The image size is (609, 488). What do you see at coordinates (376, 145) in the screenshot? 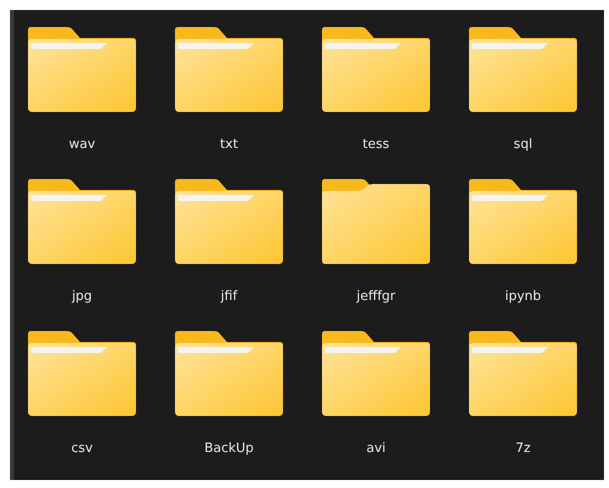
I see `folder-name: tess` at bounding box center [376, 145].